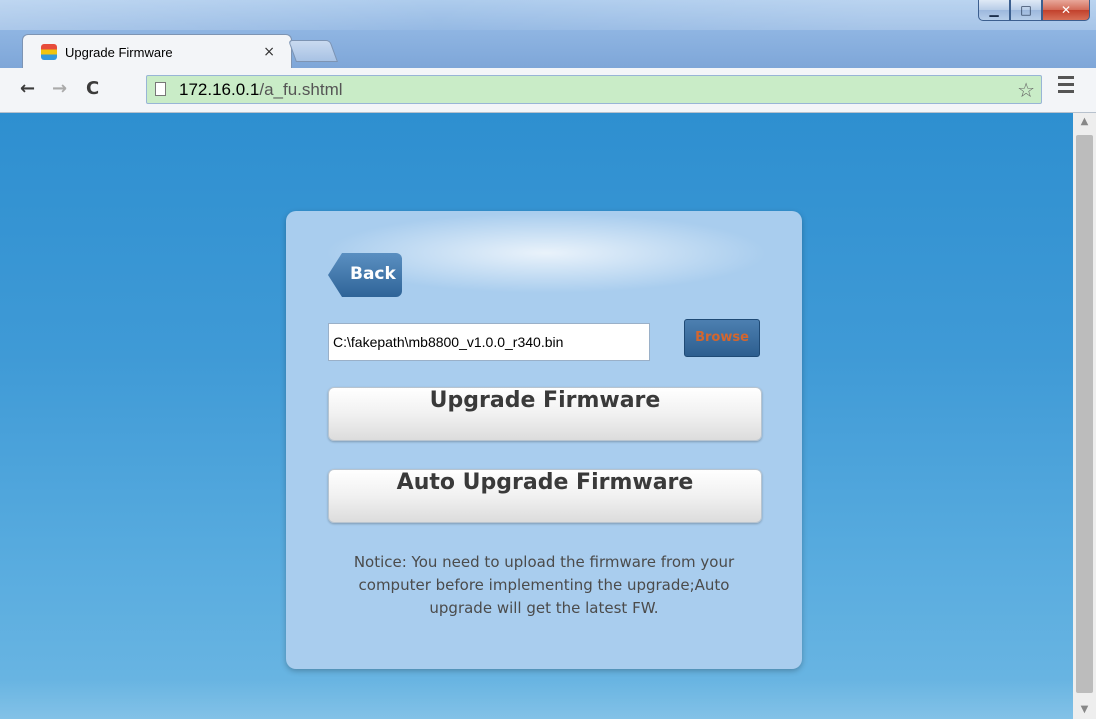 This screenshot has width=1096, height=719. I want to click on upgrade-firmware-button: Upgrade Firmware, so click(545, 414).